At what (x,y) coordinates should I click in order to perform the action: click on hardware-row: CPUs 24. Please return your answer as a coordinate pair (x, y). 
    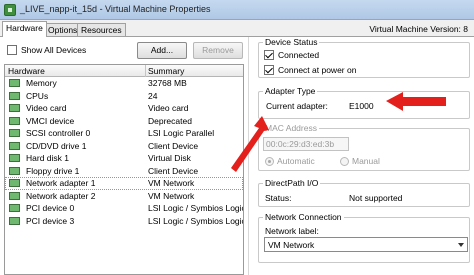
    Looking at the image, I should click on (124, 96).